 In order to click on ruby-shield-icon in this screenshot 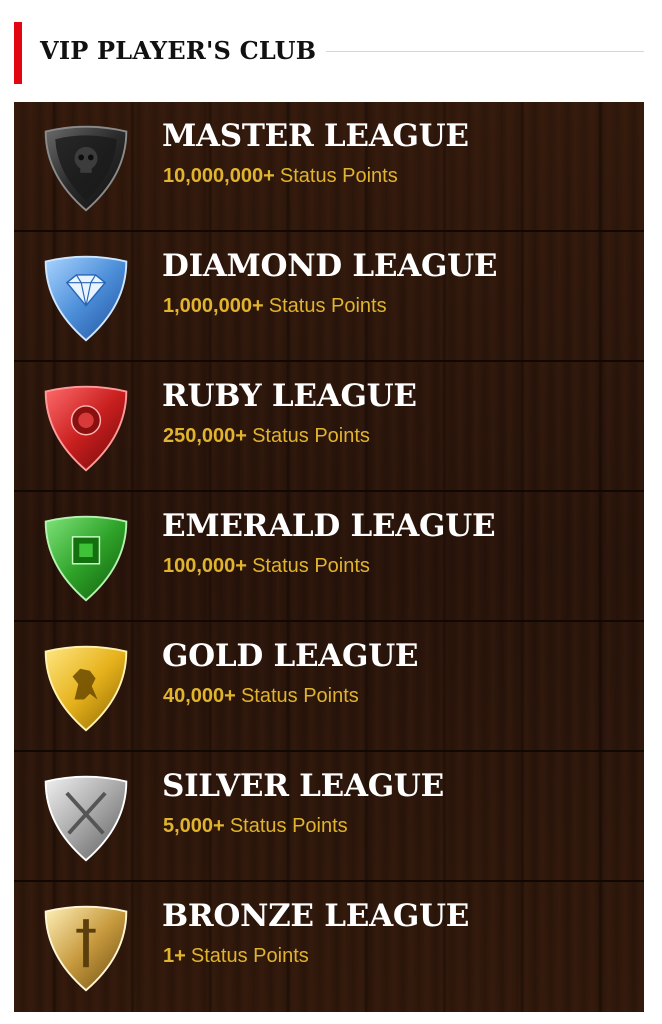, I will do `click(86, 428)`.